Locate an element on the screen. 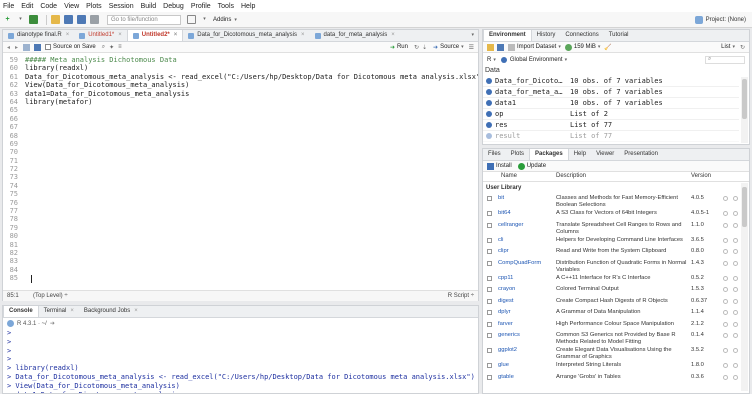  environment-row: res List of 77 is located at coordinates (611, 125).